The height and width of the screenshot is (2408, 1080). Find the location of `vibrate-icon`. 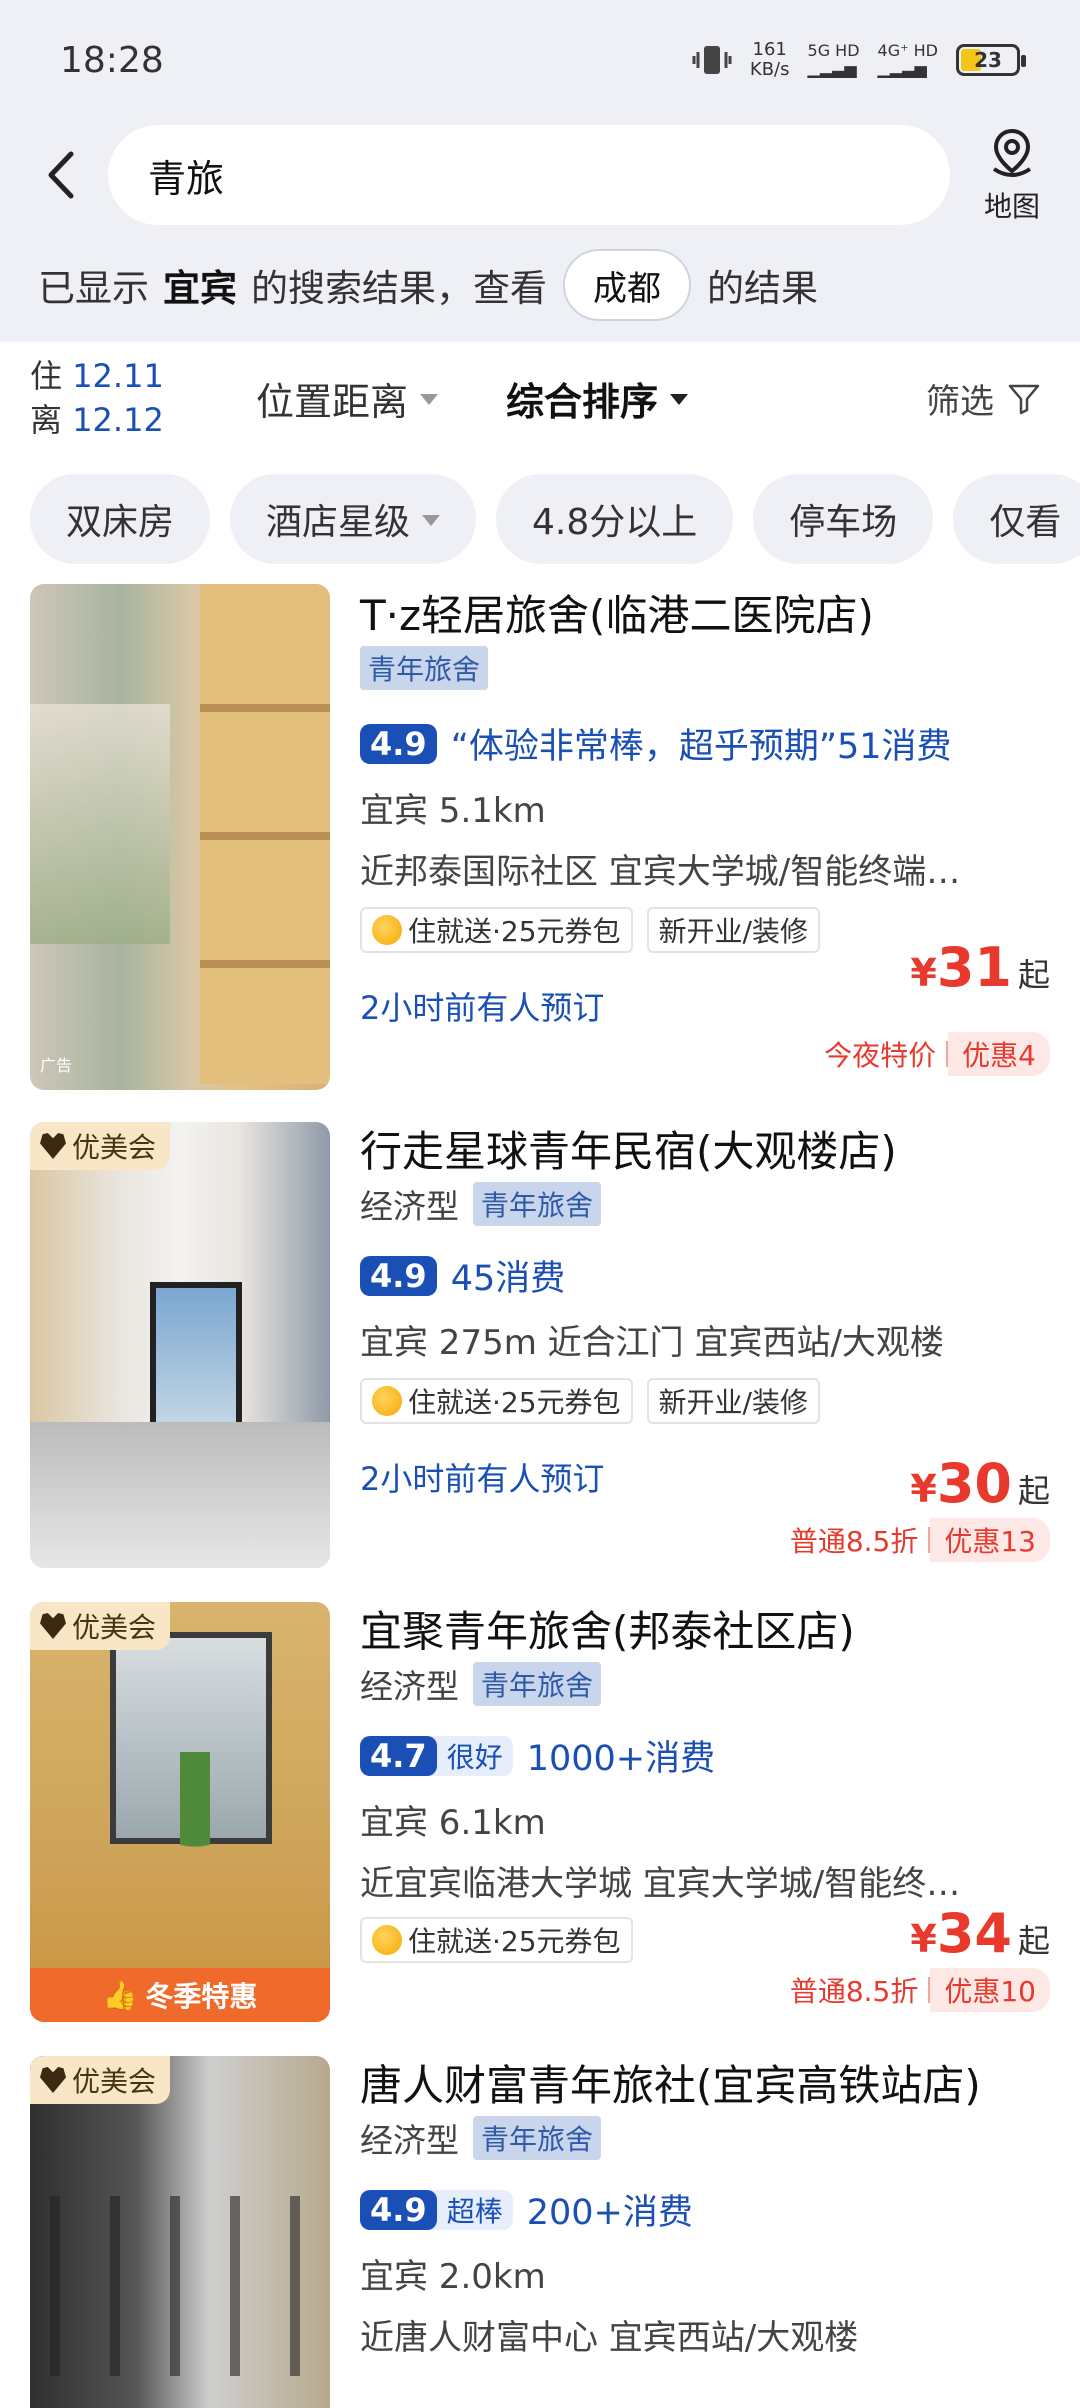

vibrate-icon is located at coordinates (712, 60).